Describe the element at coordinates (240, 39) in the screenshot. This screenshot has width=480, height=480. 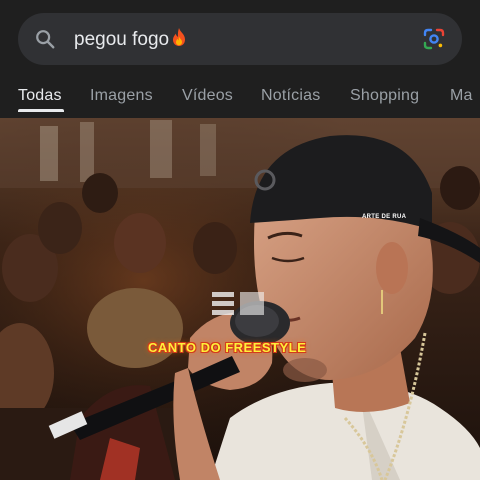
I see `search-bar: pegou fogo` at that location.